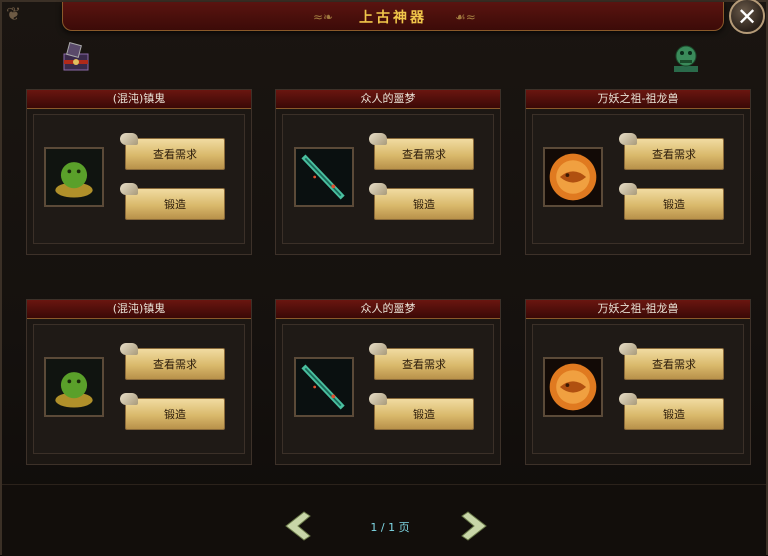 The width and height of the screenshot is (768, 556). I want to click on jade-statue-icon, so click(686, 58).